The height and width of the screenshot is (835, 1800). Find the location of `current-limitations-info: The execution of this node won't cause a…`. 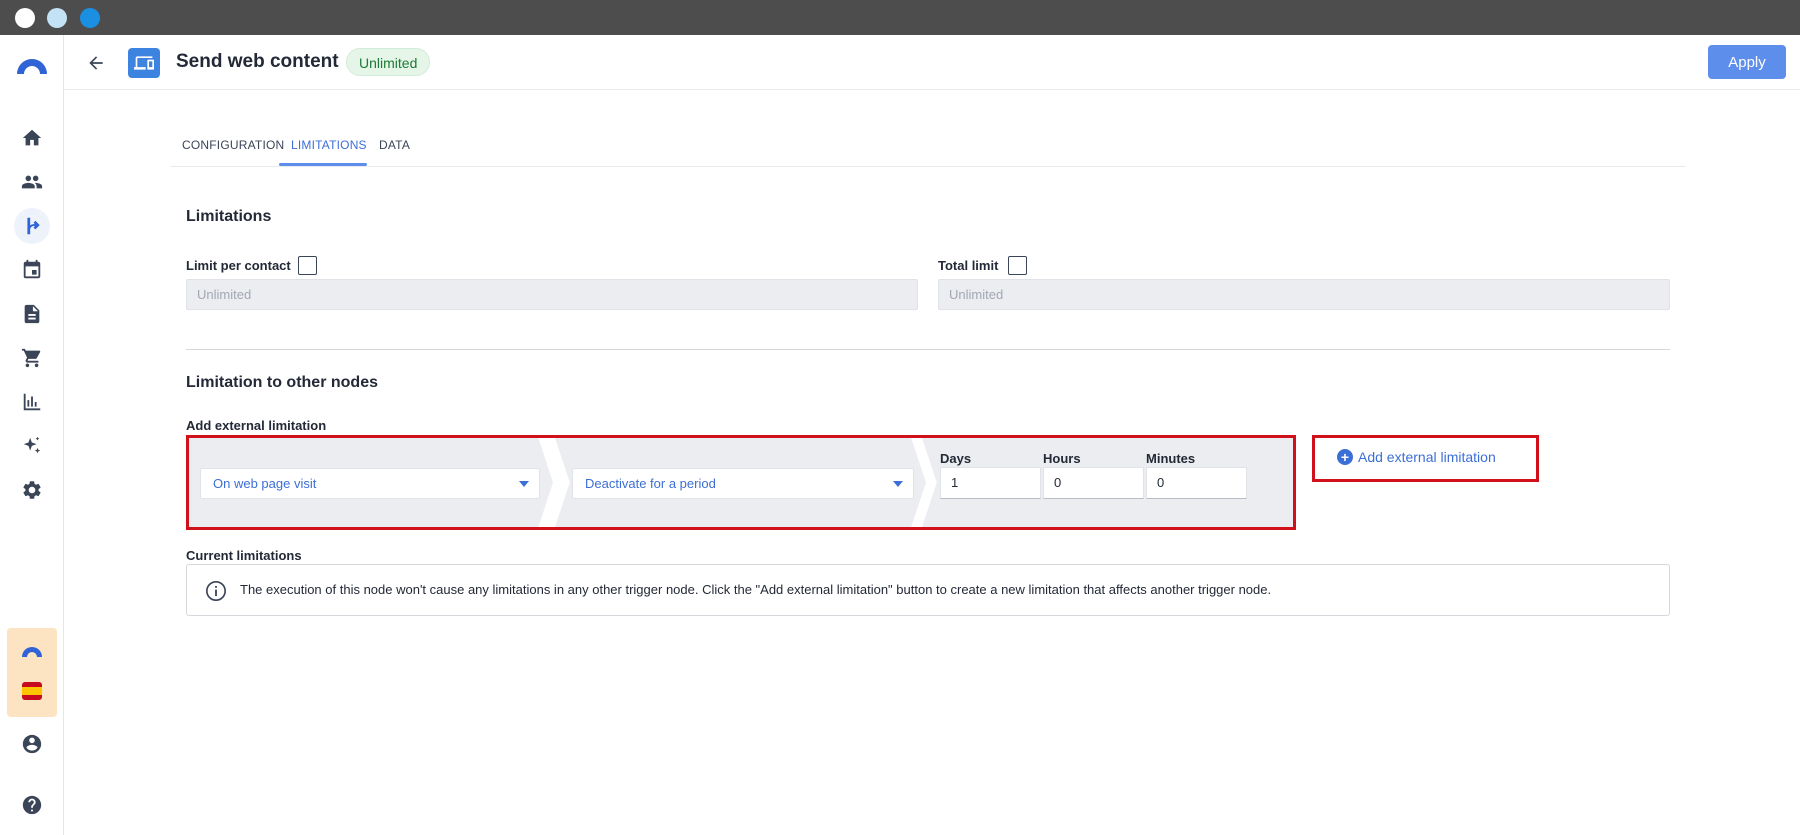

current-limitations-info: The execution of this node won't cause a… is located at coordinates (928, 590).